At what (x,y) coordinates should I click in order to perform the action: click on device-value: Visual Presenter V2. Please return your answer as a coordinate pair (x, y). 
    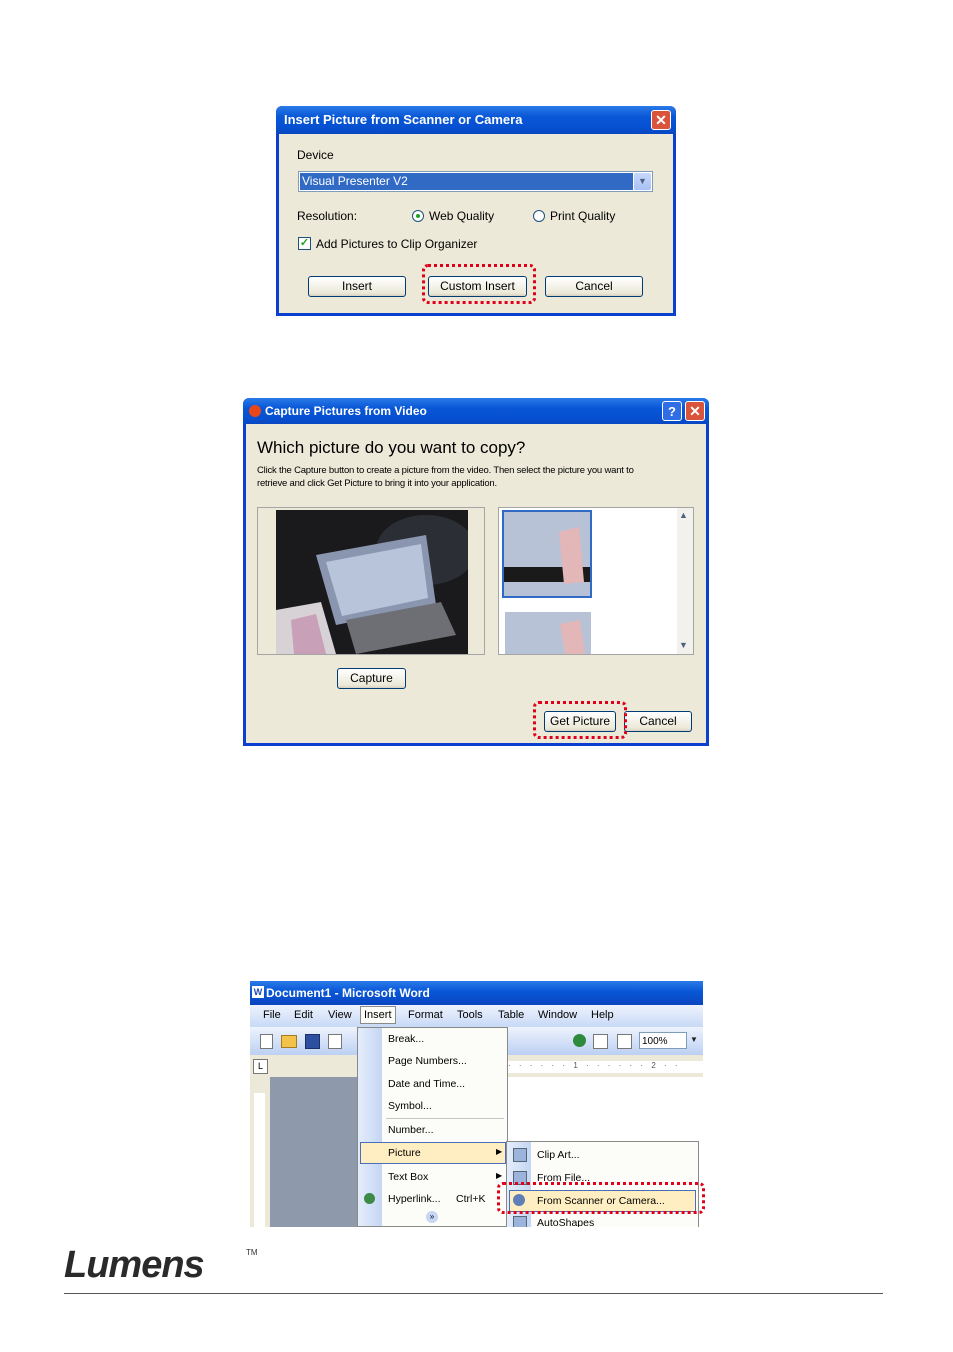
    Looking at the image, I should click on (466, 181).